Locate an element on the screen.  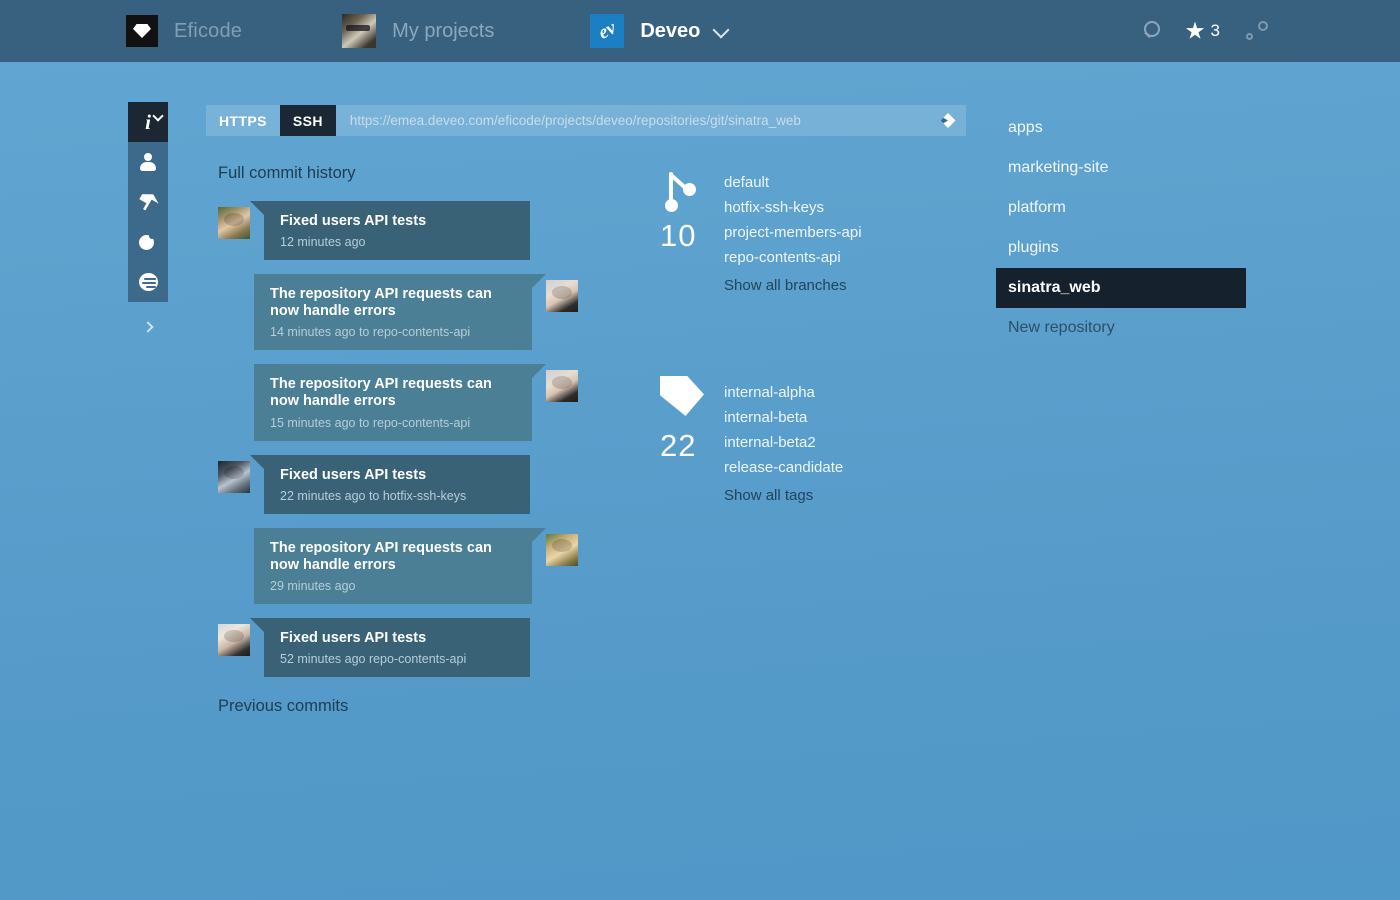
repository-item-marketing-site: marketing-site is located at coordinates (1121, 168).